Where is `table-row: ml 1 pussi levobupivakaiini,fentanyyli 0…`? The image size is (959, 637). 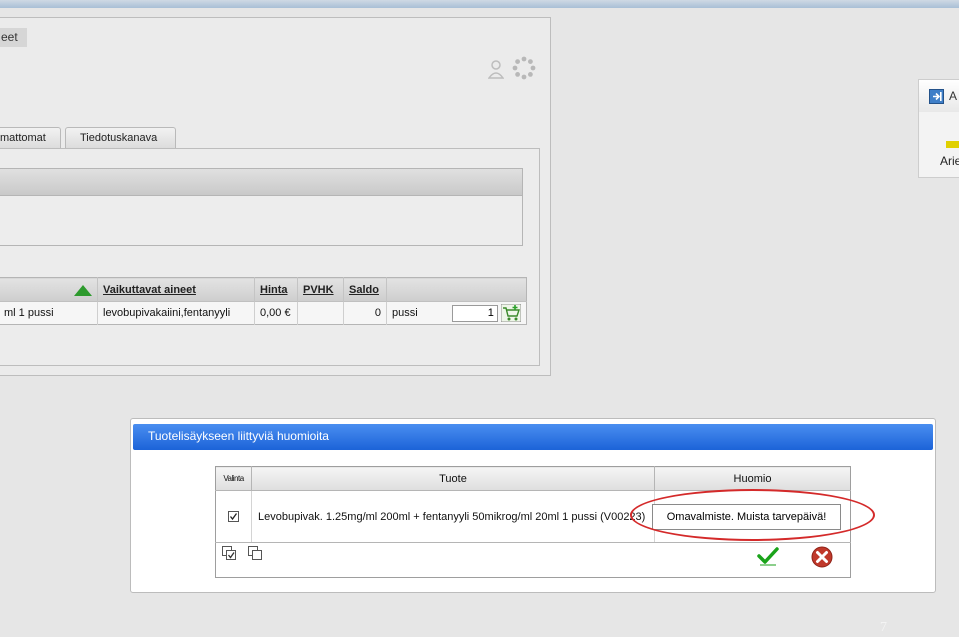 table-row: ml 1 pussi levobupivakaiini,fentanyyli 0… is located at coordinates (263, 313).